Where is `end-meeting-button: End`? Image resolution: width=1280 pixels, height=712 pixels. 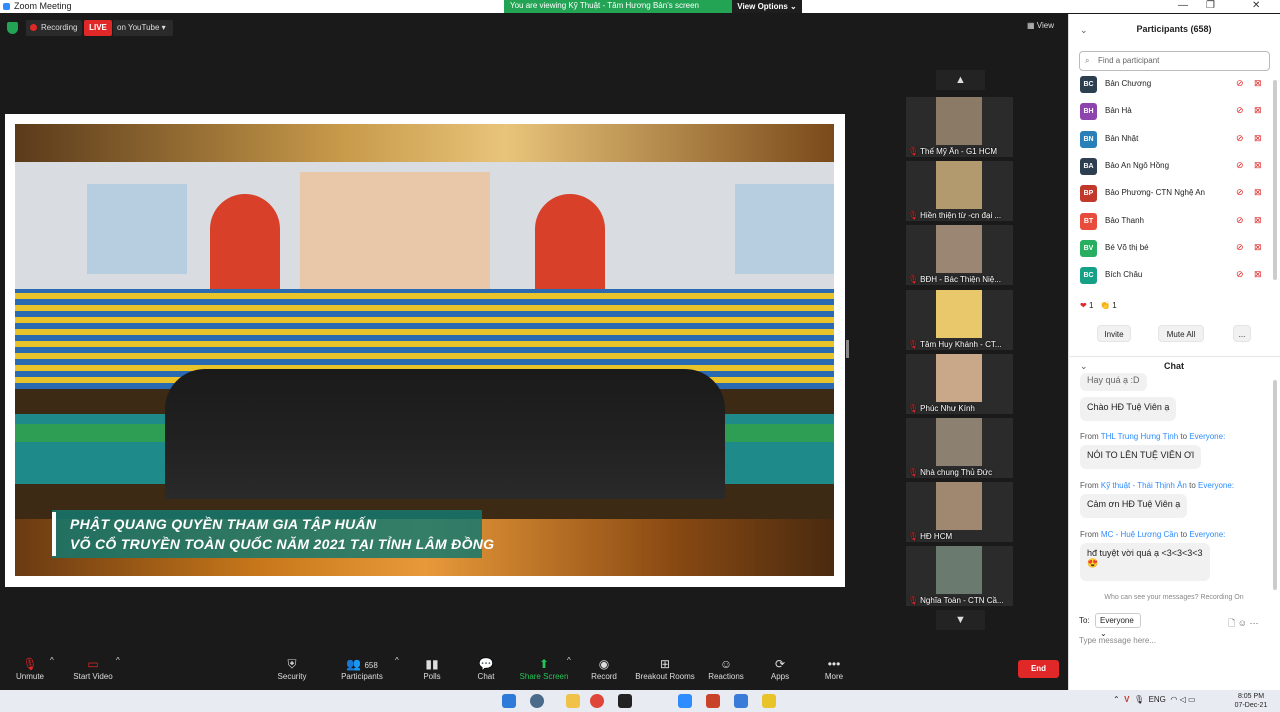 end-meeting-button: End is located at coordinates (1038, 669).